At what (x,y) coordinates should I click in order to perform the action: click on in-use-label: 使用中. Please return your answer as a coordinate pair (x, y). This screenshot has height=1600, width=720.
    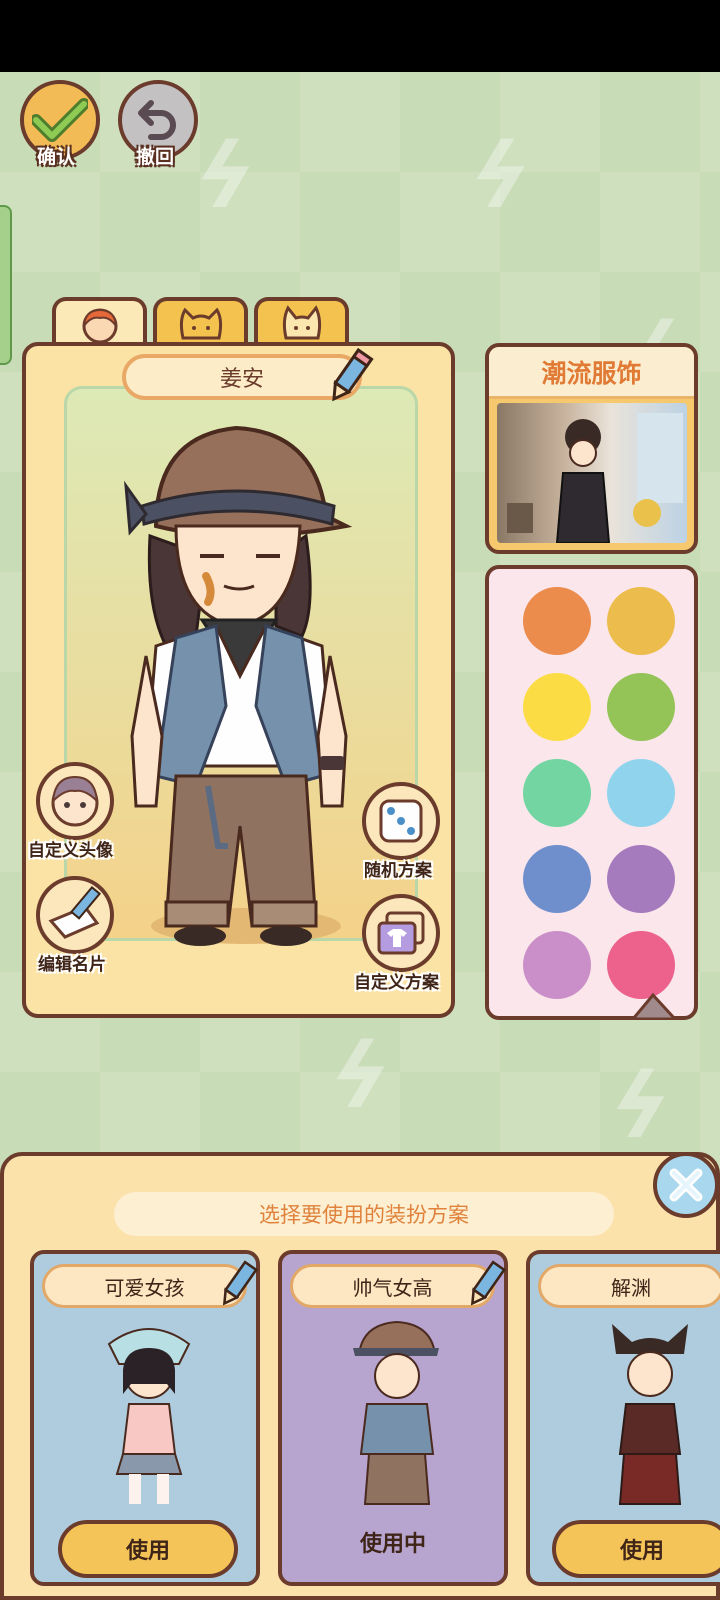
    Looking at the image, I should click on (392, 1544).